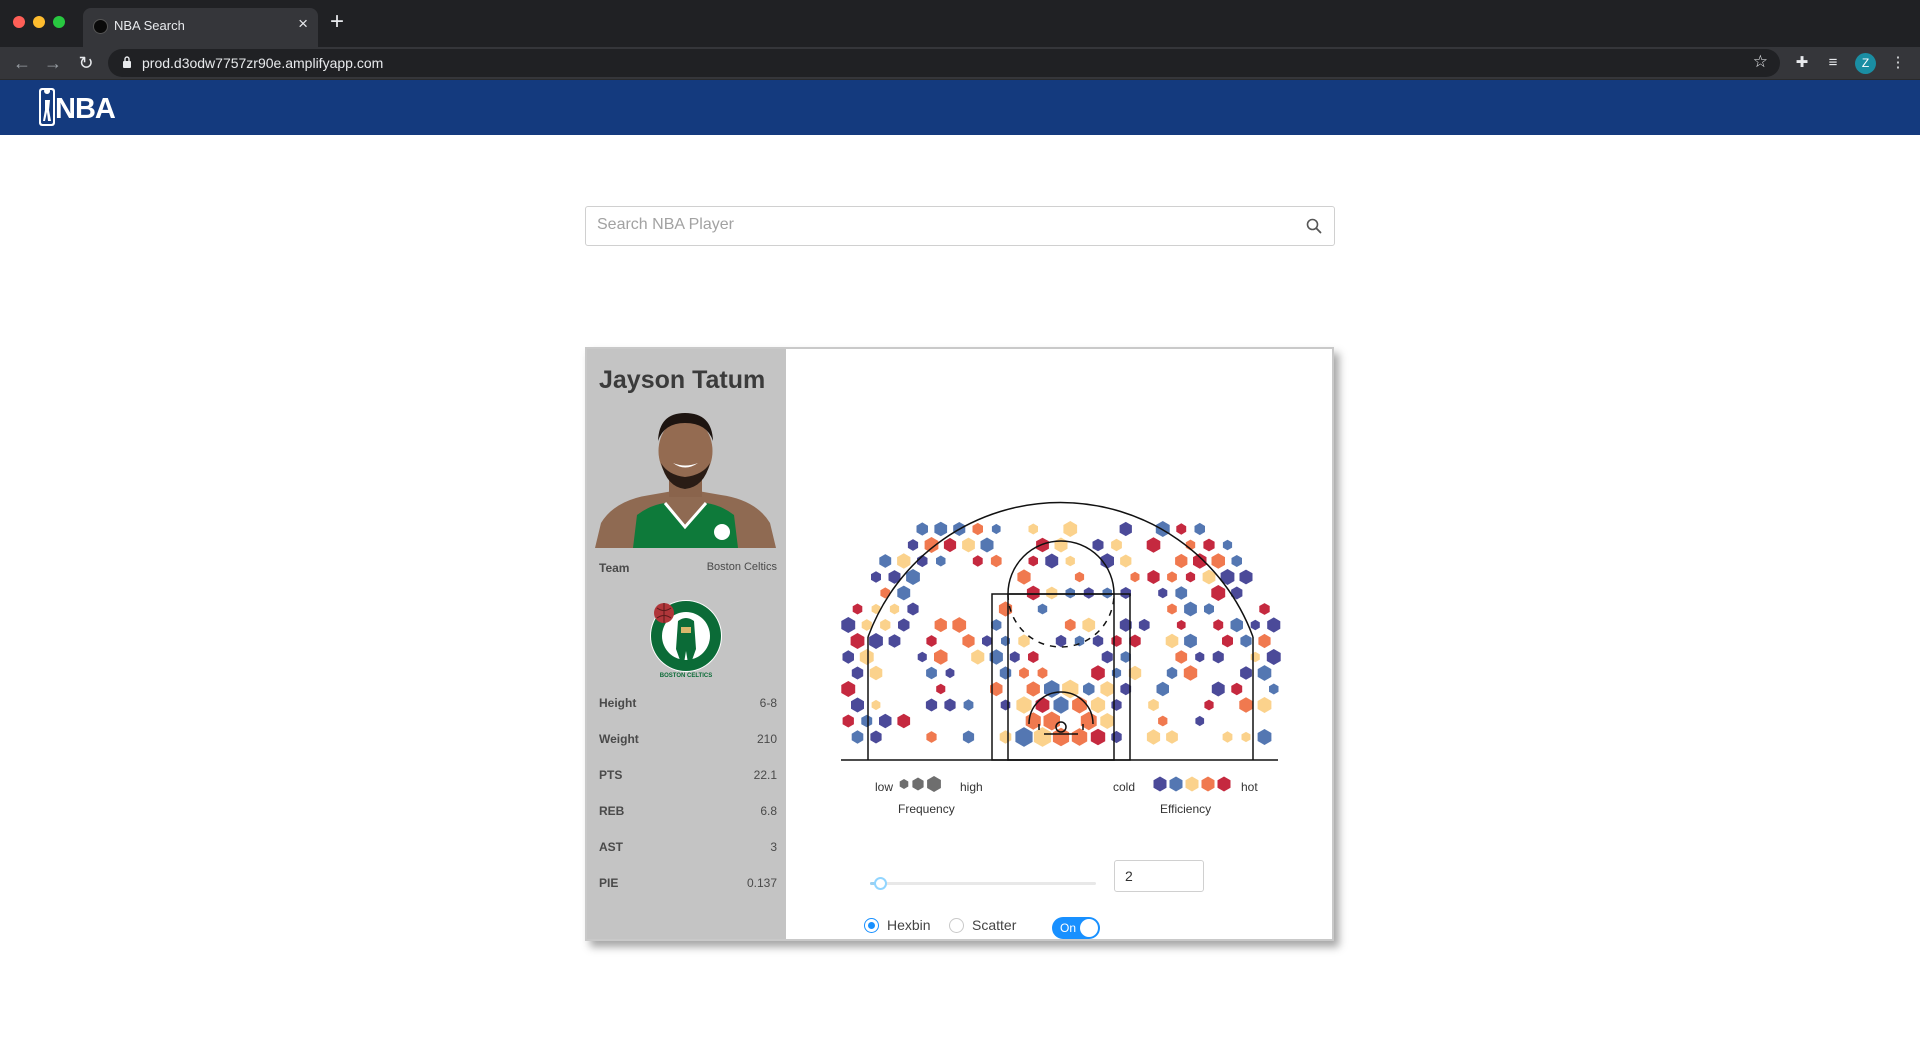  Describe the element at coordinates (1833, 63) in the screenshot. I see `media-queue-icon: ≡` at that location.